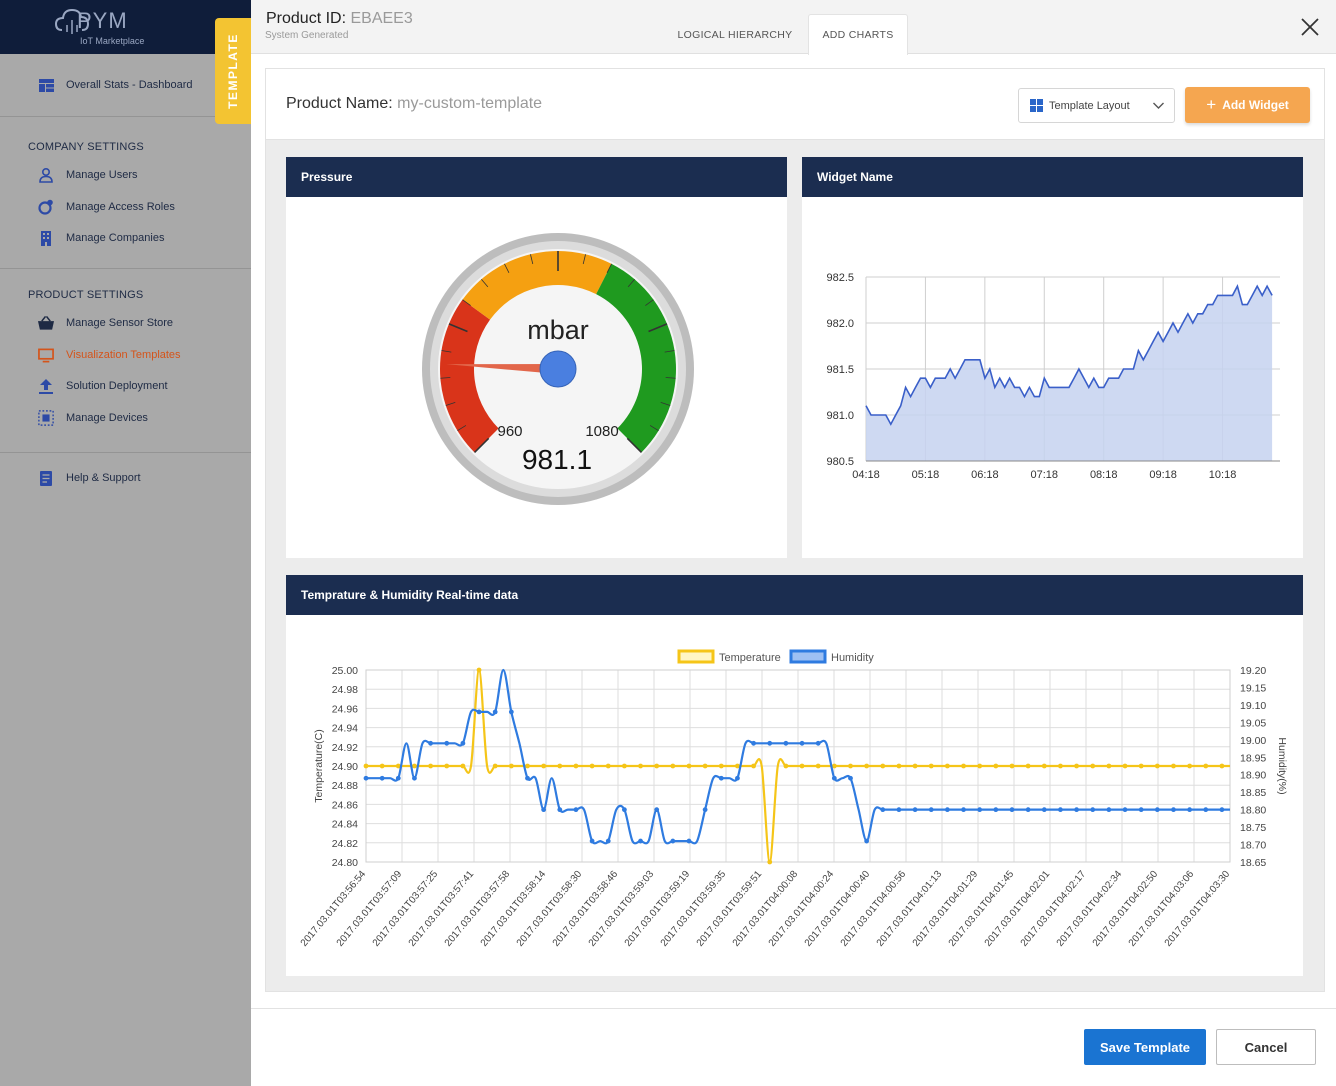  Describe the element at coordinates (114, 26) in the screenshot. I see `company-logo: PYM IoT Marketplace` at that location.